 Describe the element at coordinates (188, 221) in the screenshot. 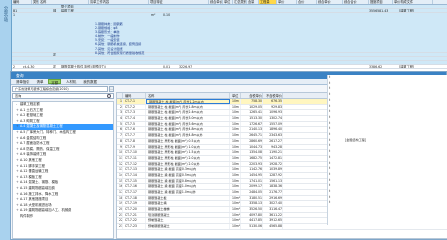

I see `list-cell-name: 预制混凝土` at that location.